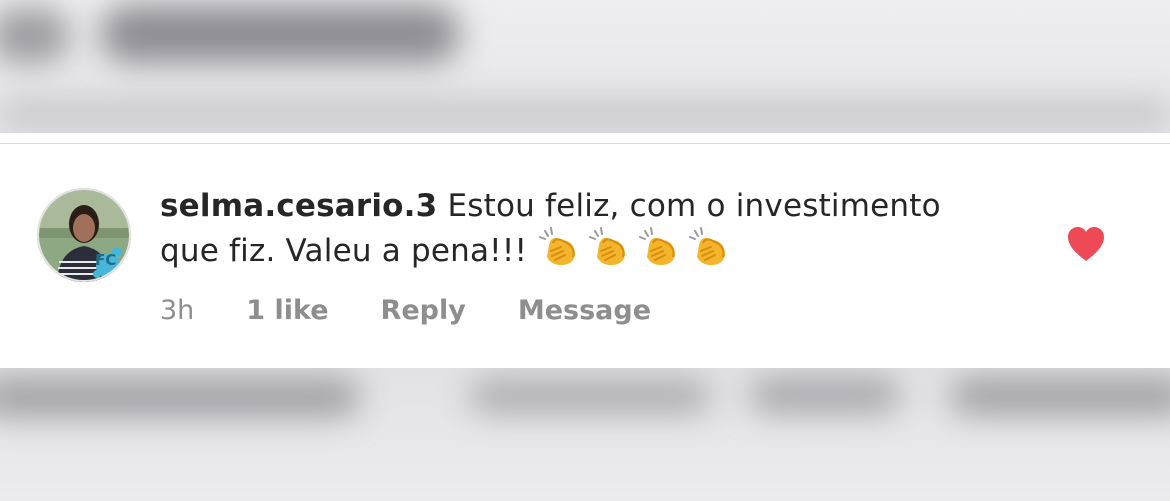 The height and width of the screenshot is (501, 1170). I want to click on username: selma.cesario.3, so click(298, 206).